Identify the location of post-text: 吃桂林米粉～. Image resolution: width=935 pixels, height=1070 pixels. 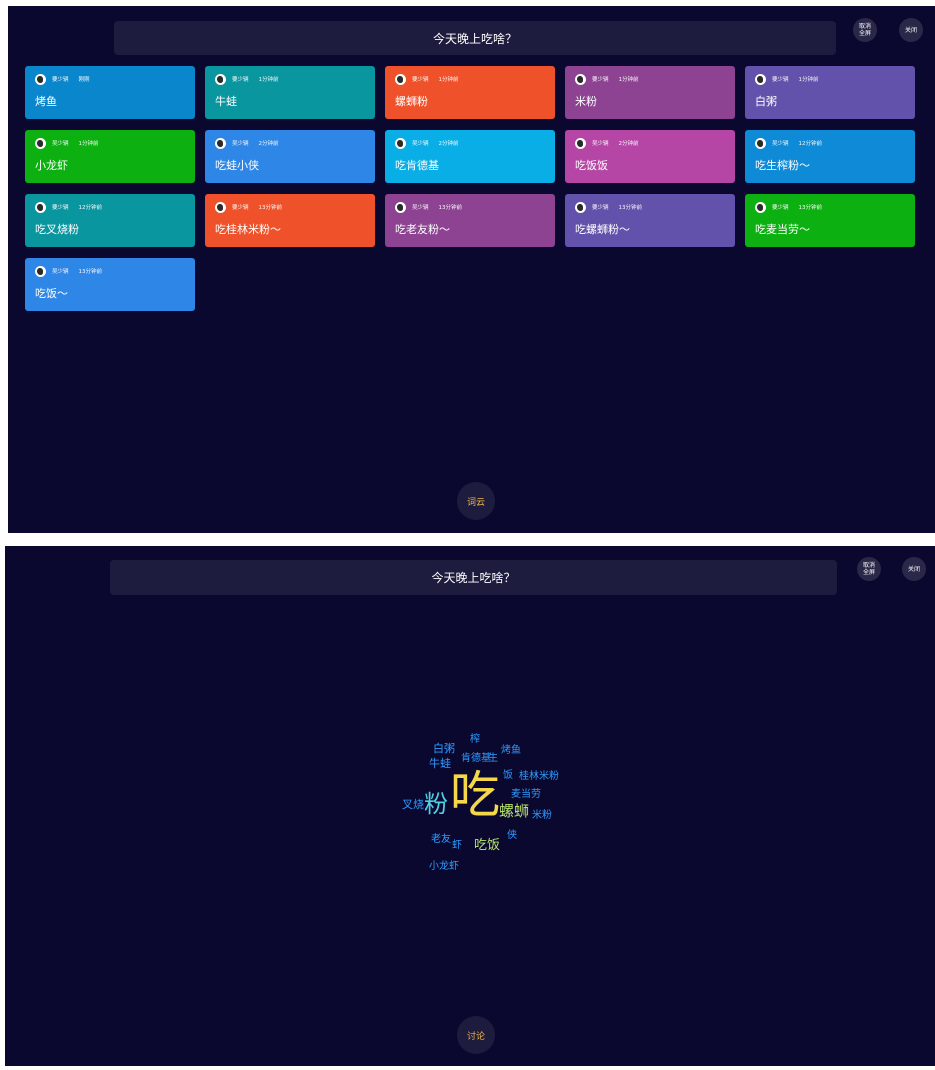
(248, 229).